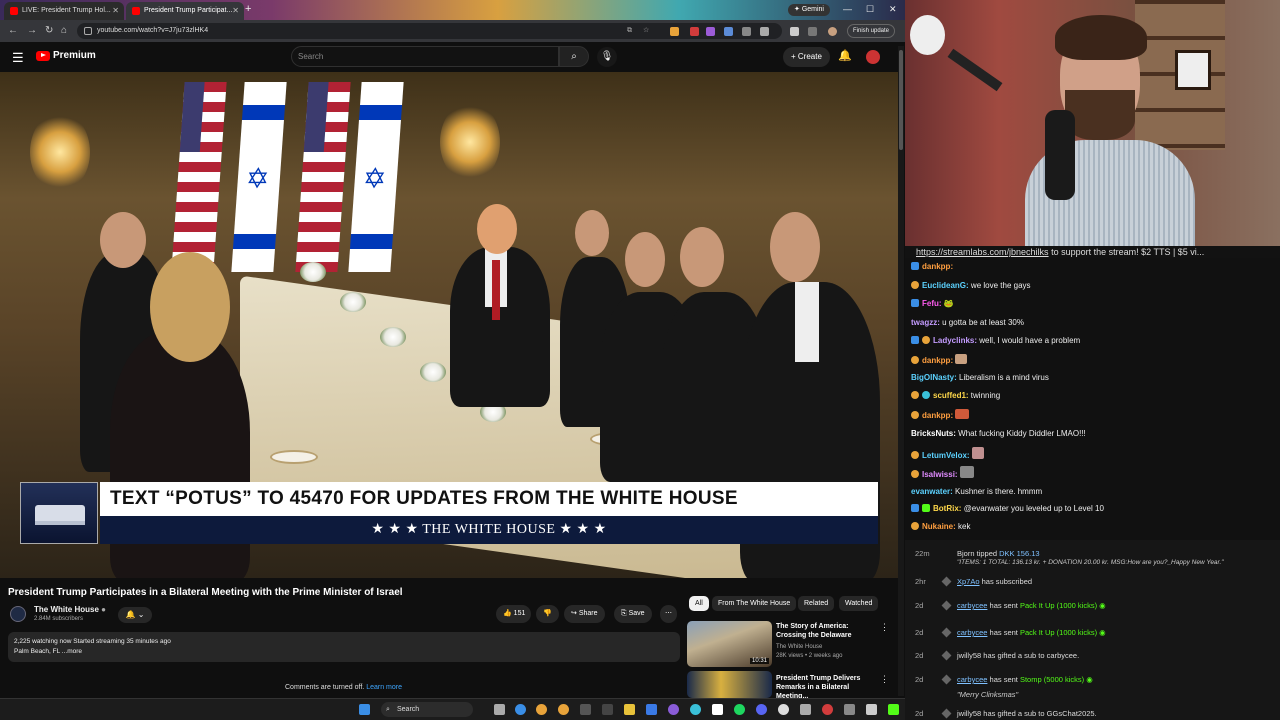 The width and height of the screenshot is (1280, 720). I want to click on chat-username: Isalwissi:, so click(940, 474).